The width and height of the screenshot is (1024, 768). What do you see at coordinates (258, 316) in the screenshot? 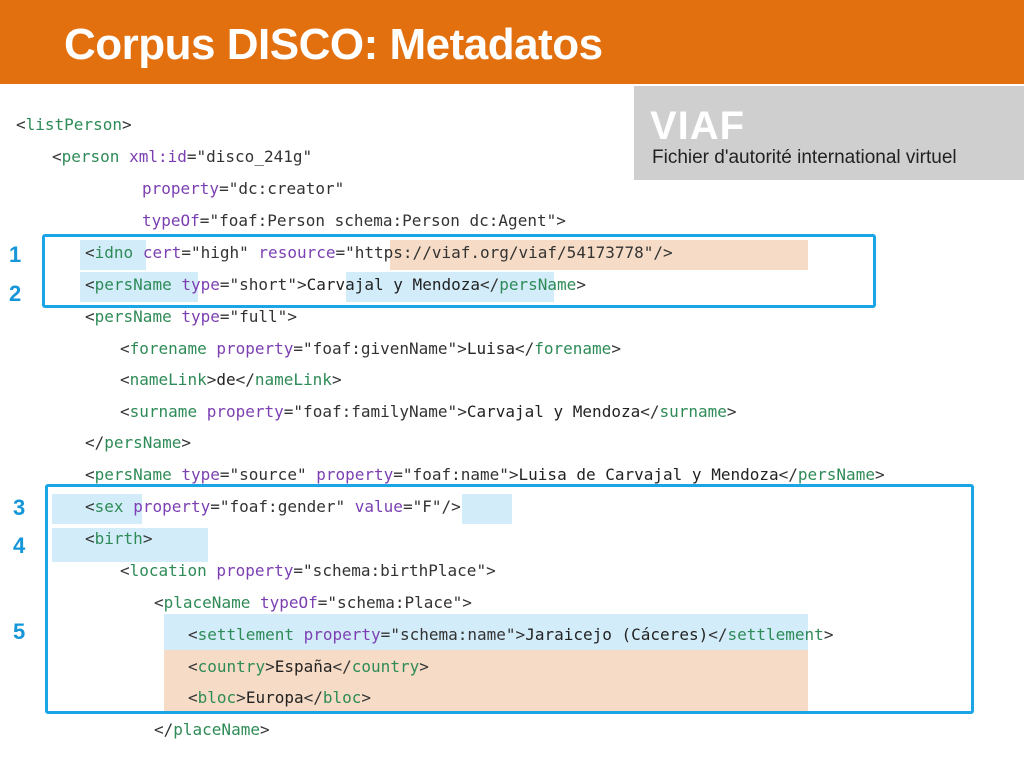
I see `code-token: "full"` at bounding box center [258, 316].